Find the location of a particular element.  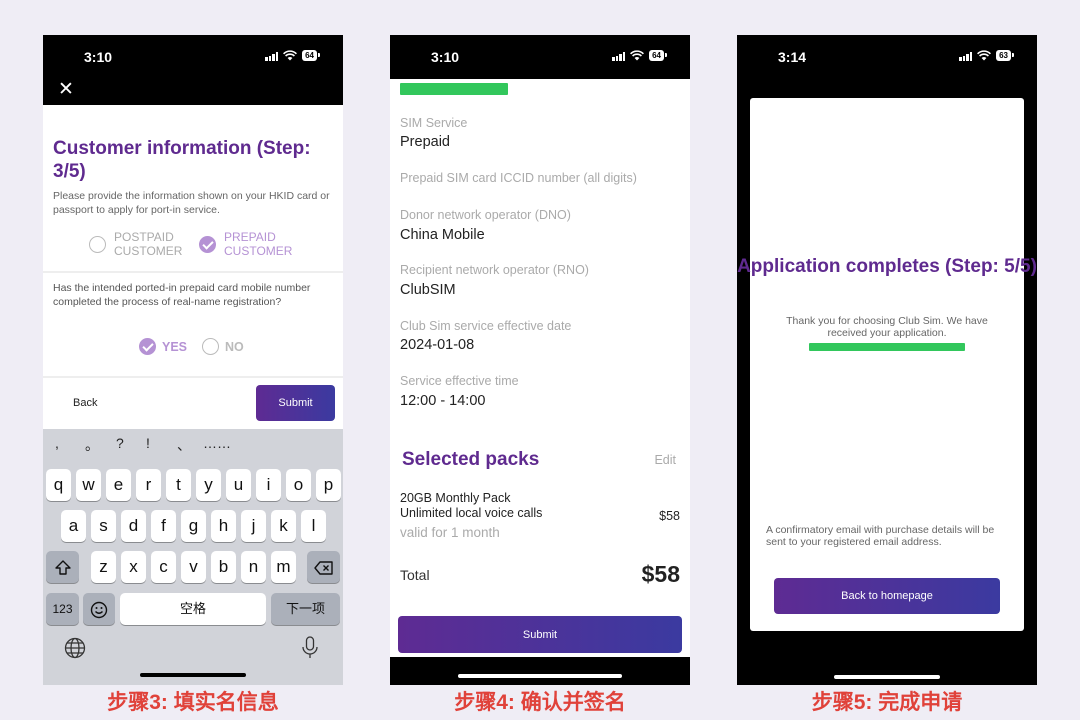

field-value: ClubSIM is located at coordinates (428, 290).